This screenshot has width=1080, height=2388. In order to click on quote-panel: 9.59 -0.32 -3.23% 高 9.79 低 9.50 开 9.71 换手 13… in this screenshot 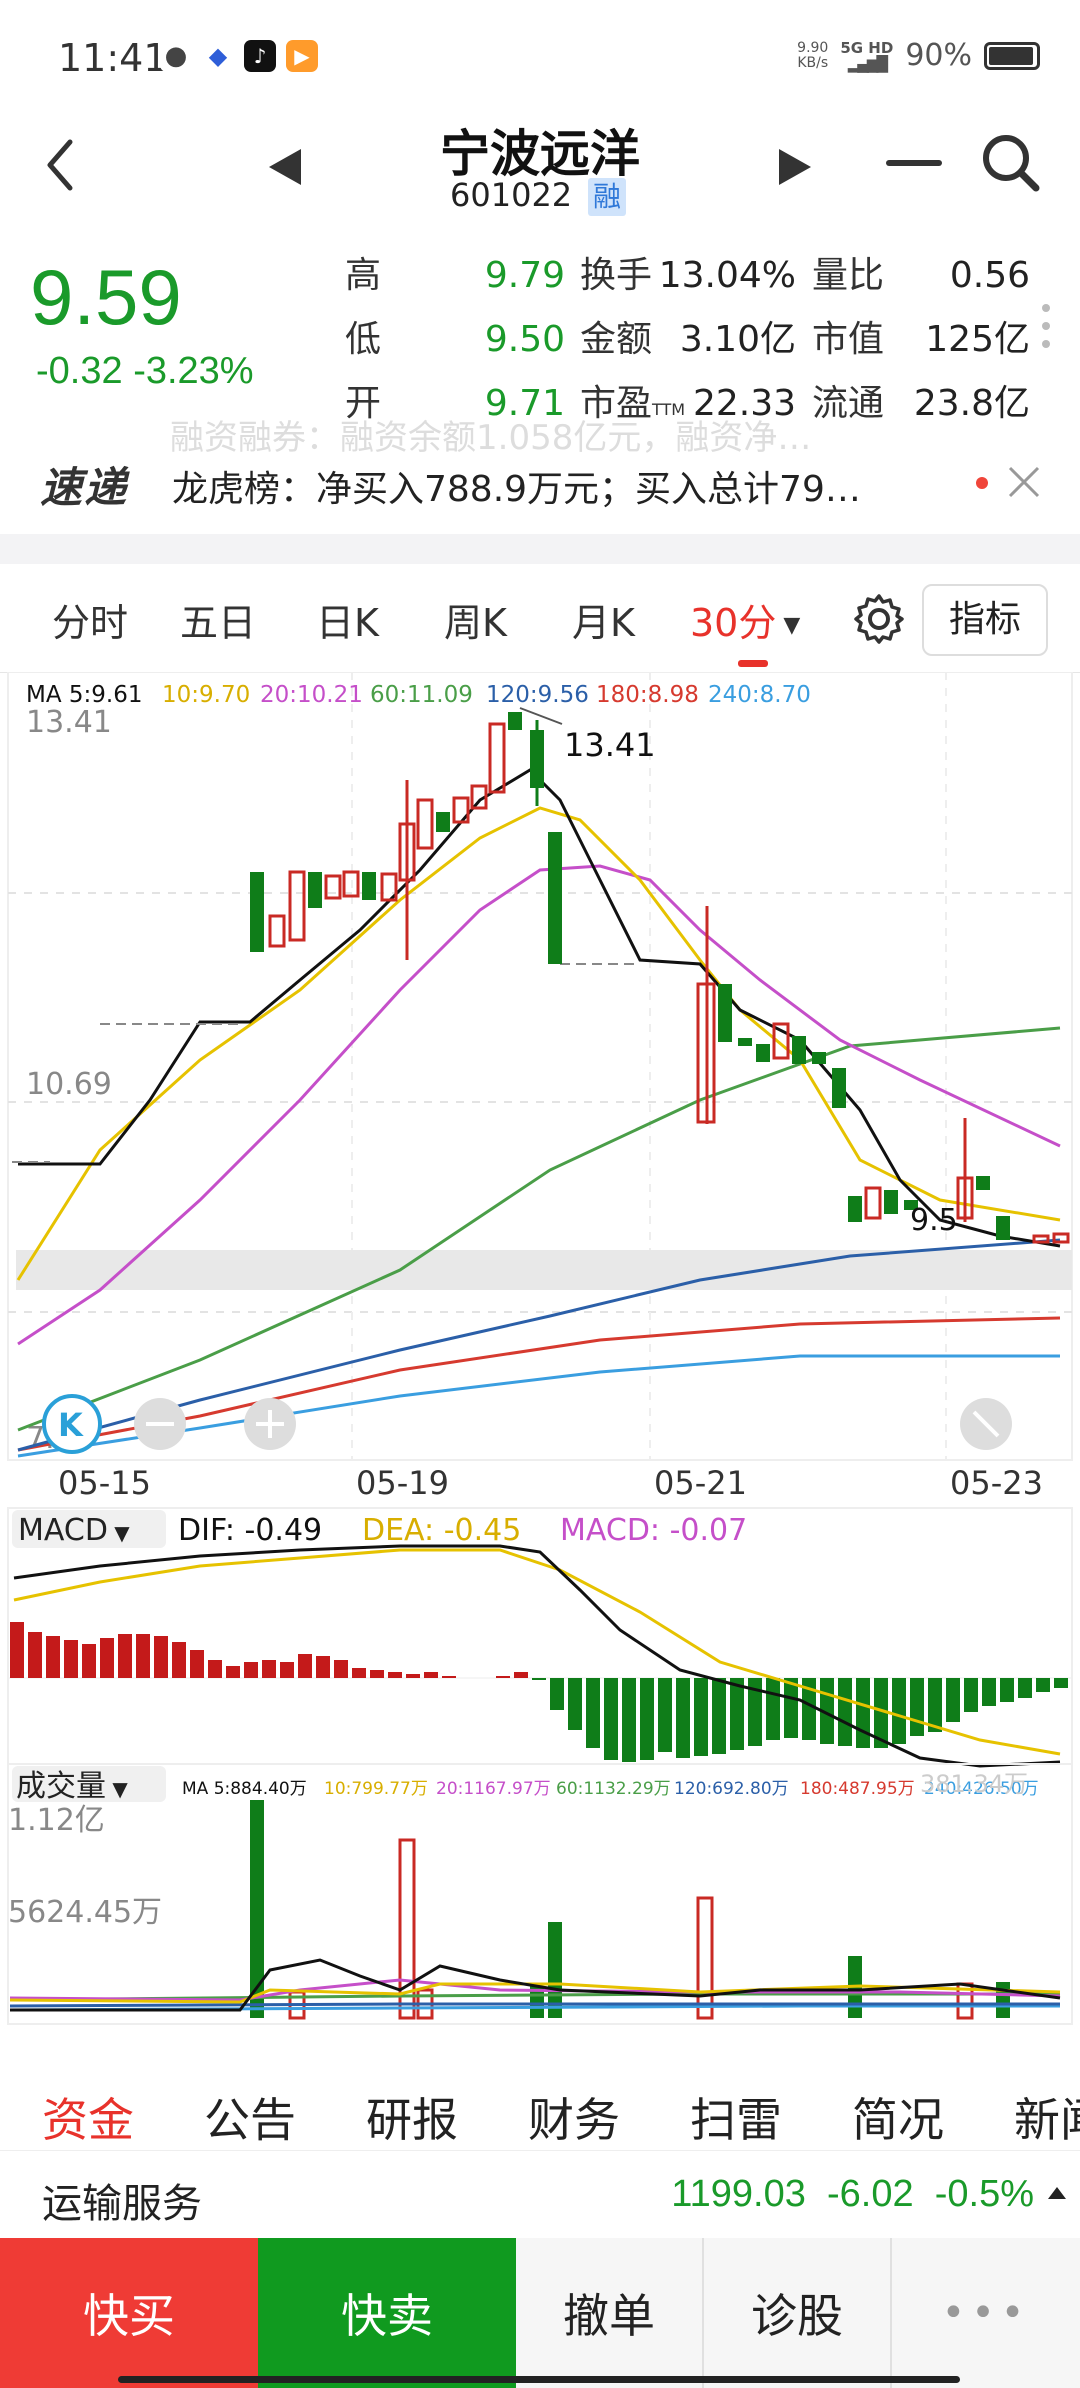, I will do `click(540, 328)`.